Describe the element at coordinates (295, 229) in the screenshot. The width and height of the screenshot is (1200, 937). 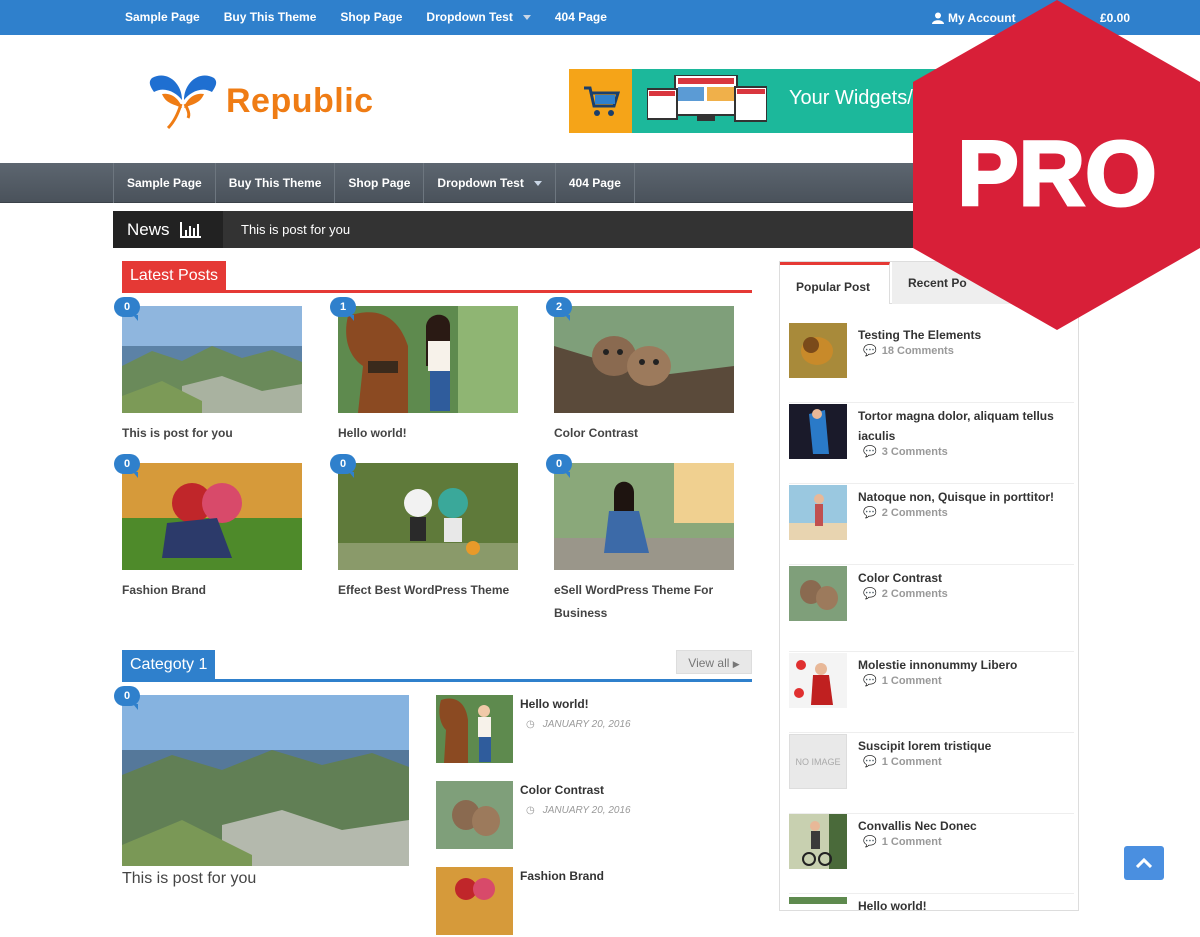
I see `news-ticker-text: This is post for you` at that location.